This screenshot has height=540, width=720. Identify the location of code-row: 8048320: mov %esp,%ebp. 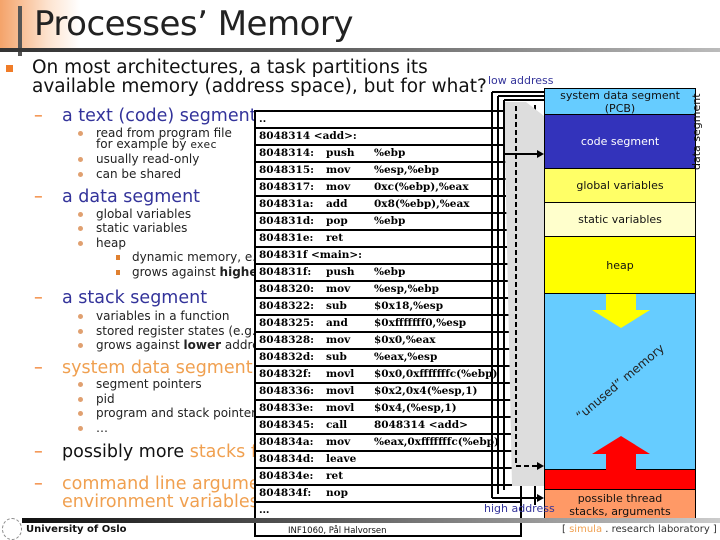
(388, 290).